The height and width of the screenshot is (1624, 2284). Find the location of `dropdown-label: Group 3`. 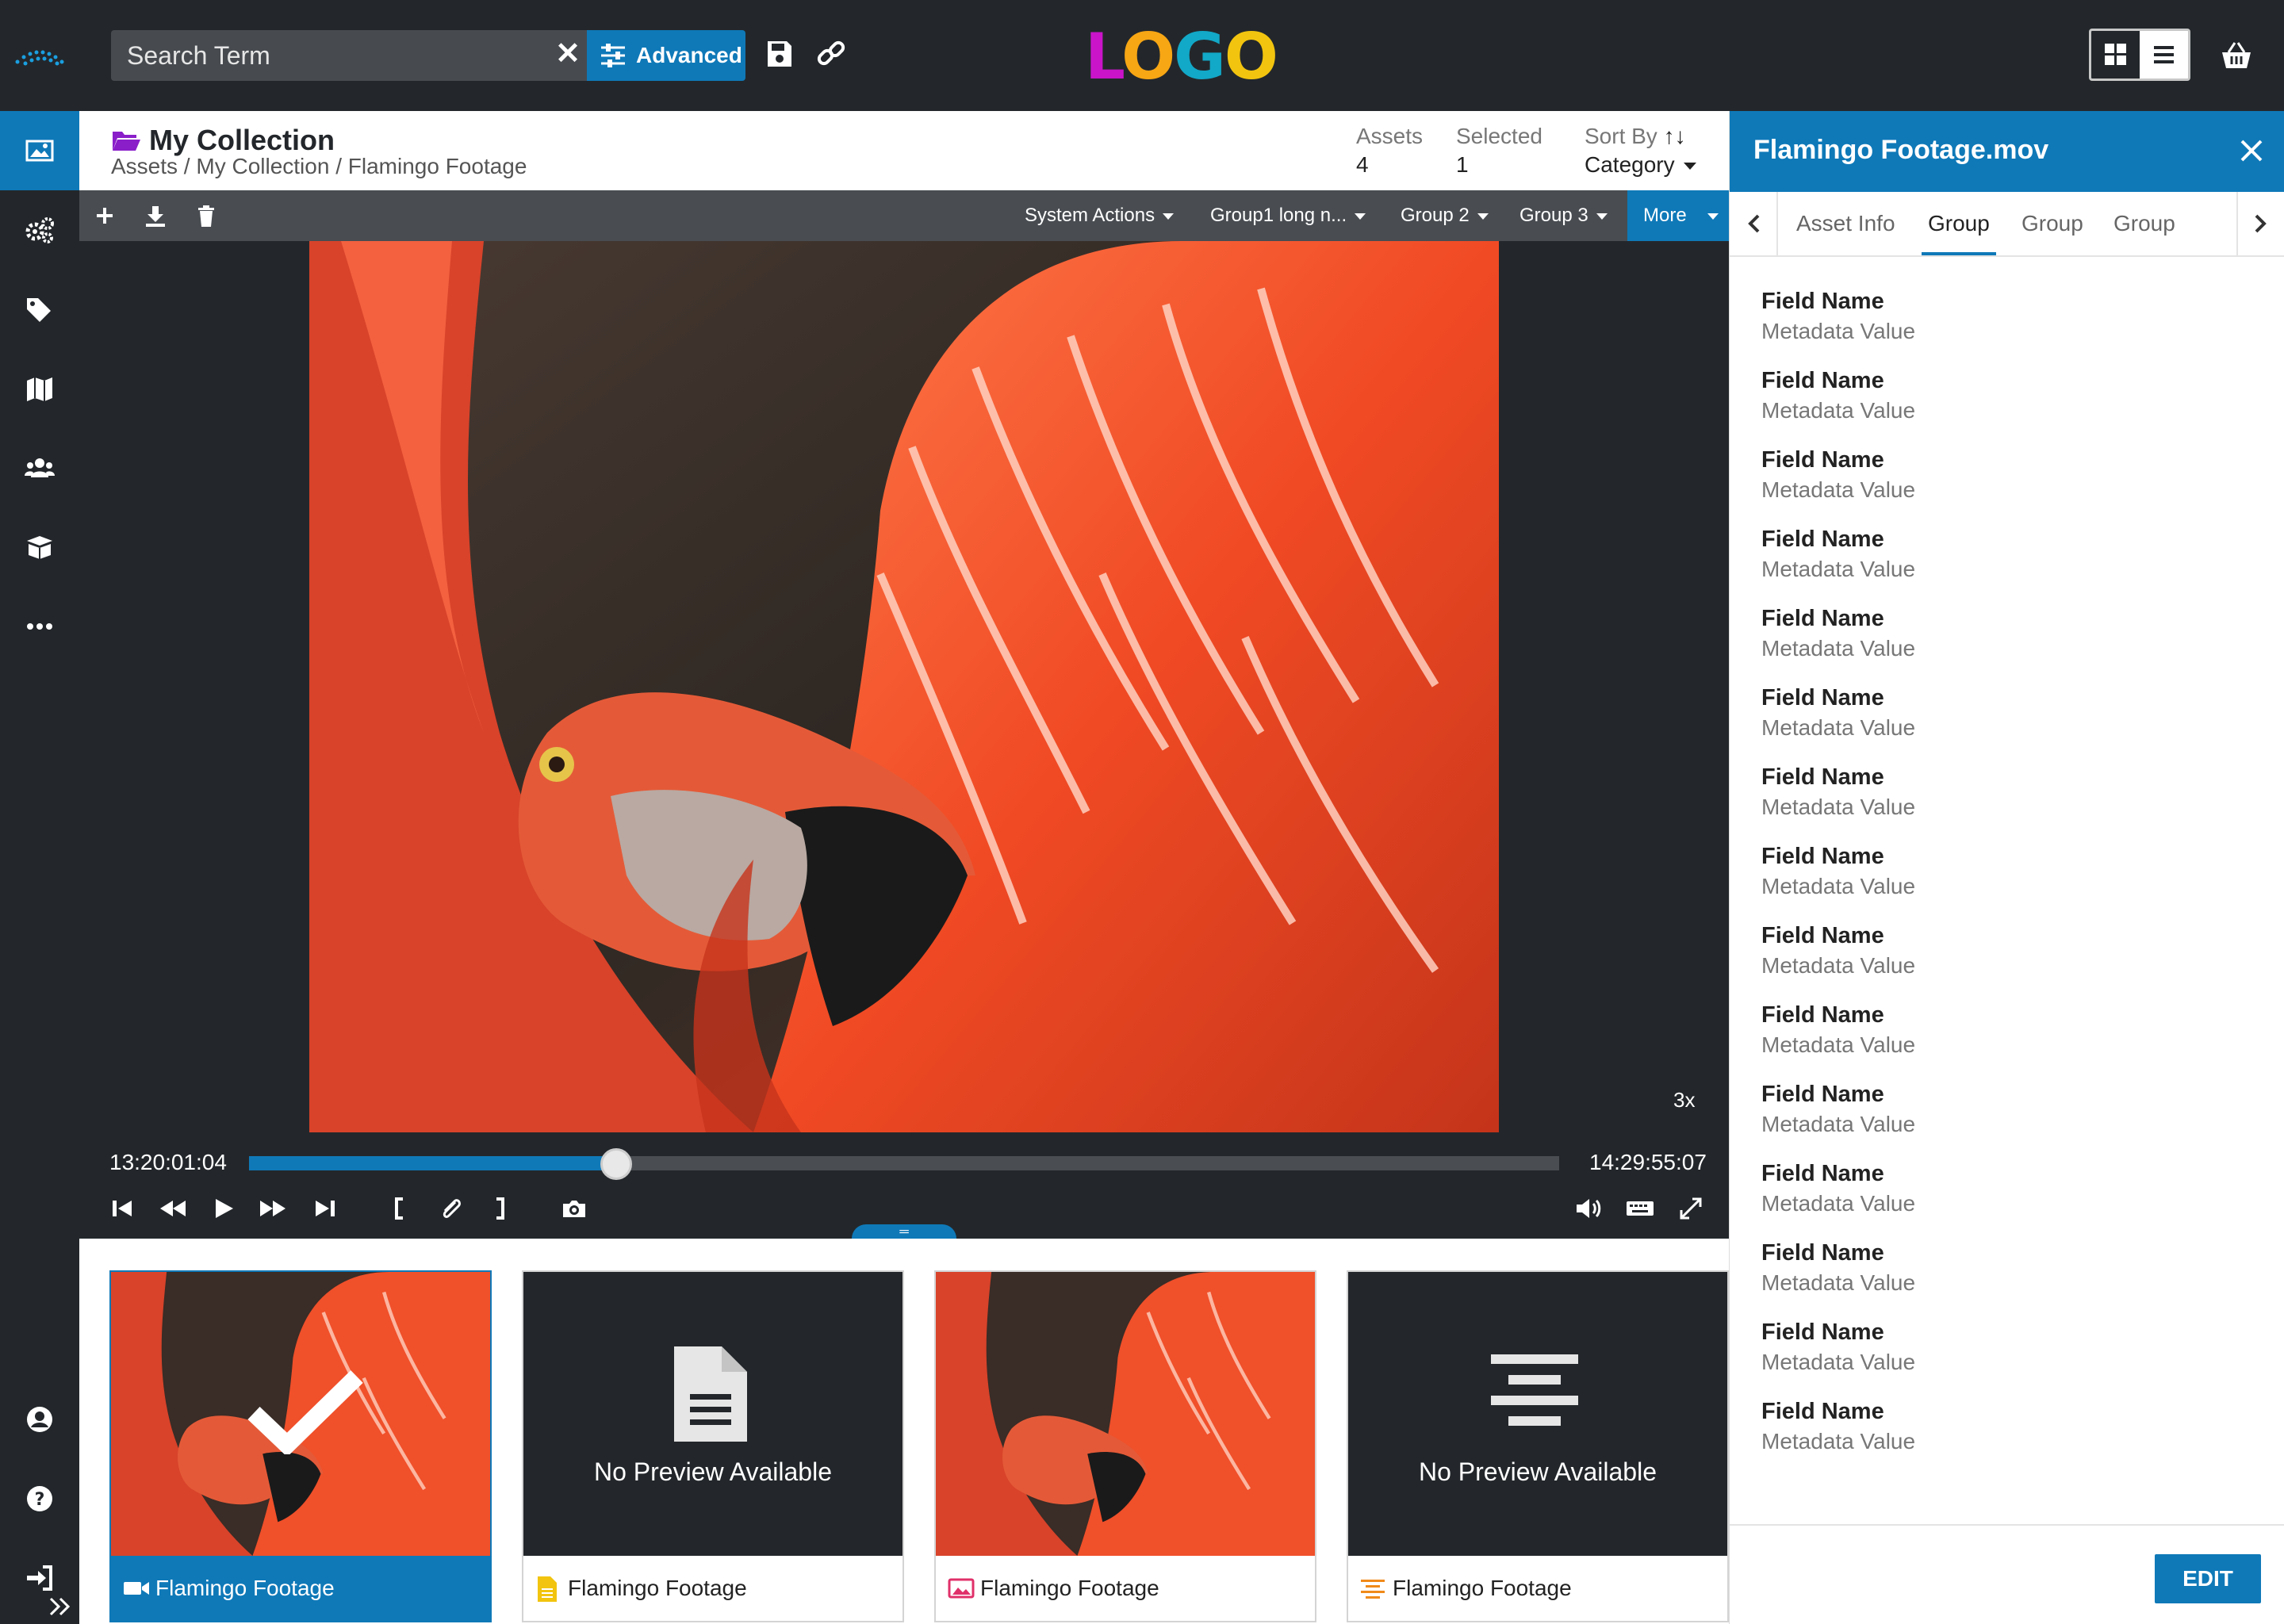

dropdown-label: Group 3 is located at coordinates (1553, 215).